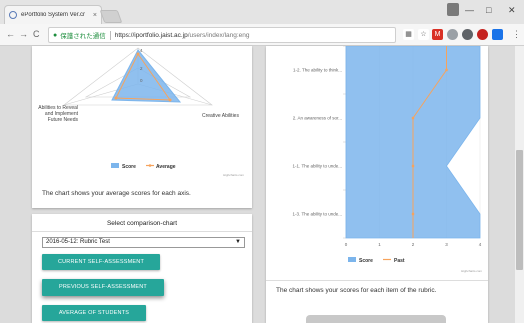 The height and width of the screenshot is (323, 524). I want to click on browser-menu-icon: ⋮, so click(516, 34).